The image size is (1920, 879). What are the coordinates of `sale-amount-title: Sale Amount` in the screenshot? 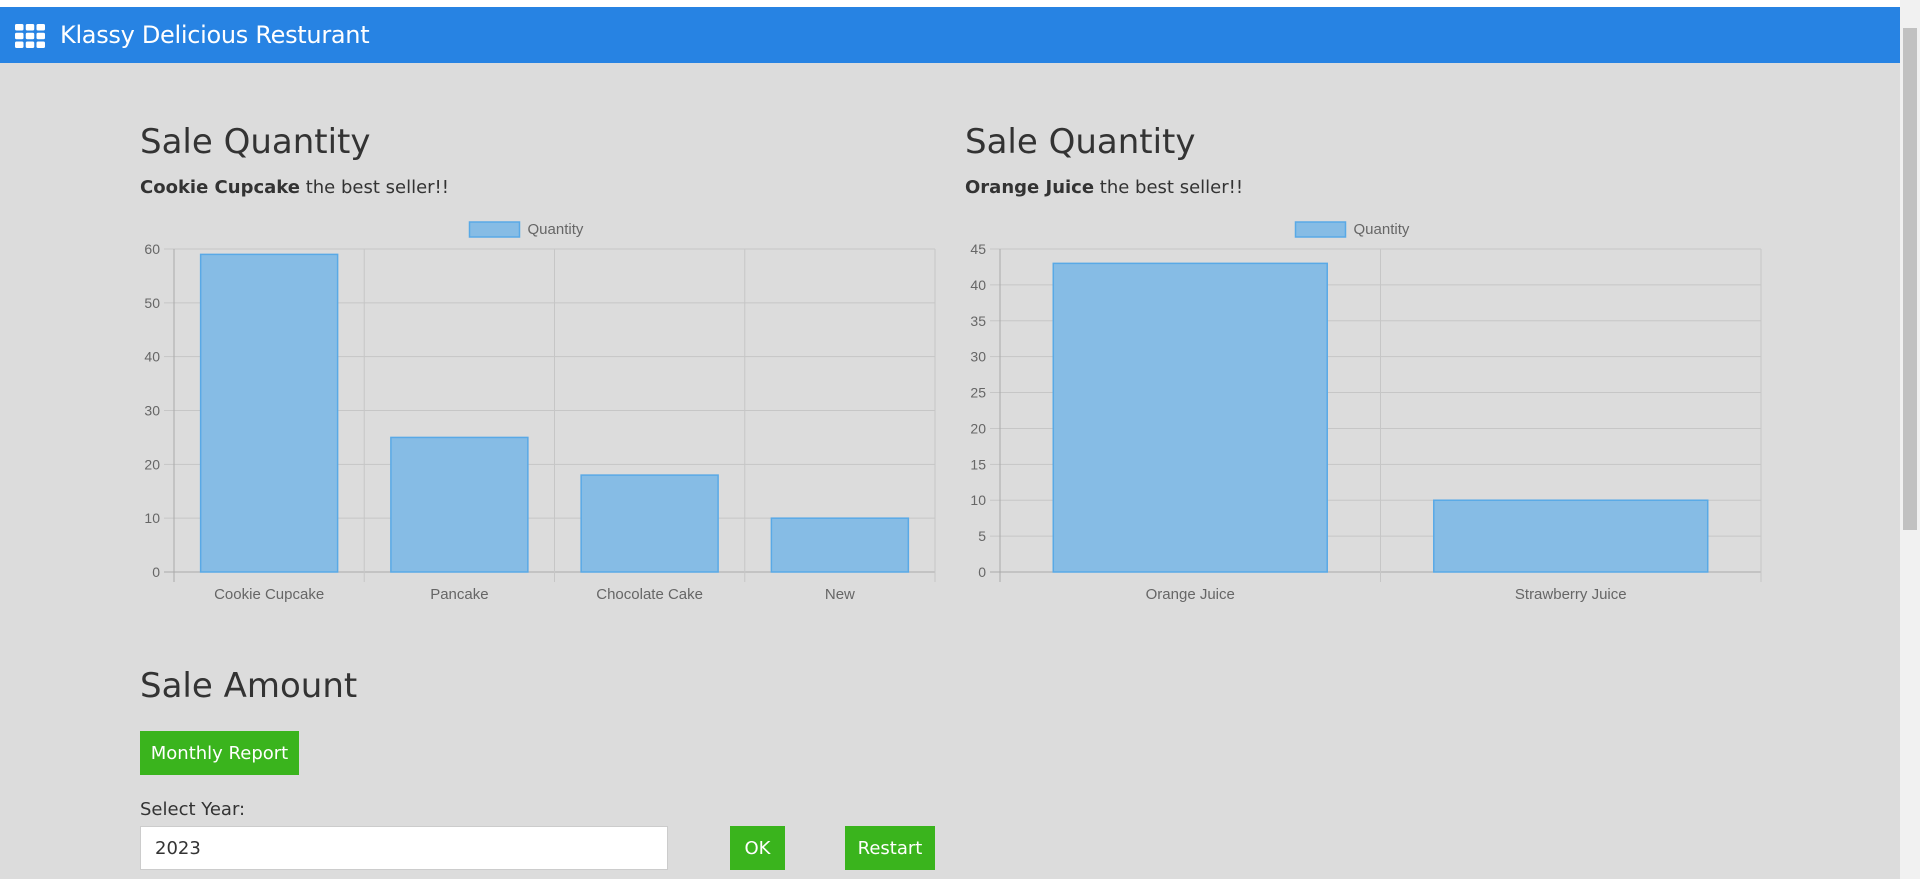 It's located at (249, 686).